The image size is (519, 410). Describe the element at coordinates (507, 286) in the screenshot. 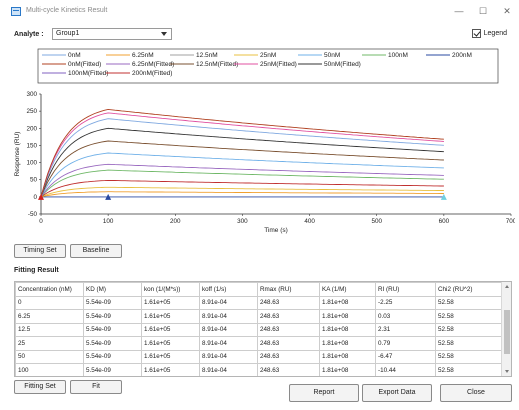

I see `scroll-up-icon` at that location.